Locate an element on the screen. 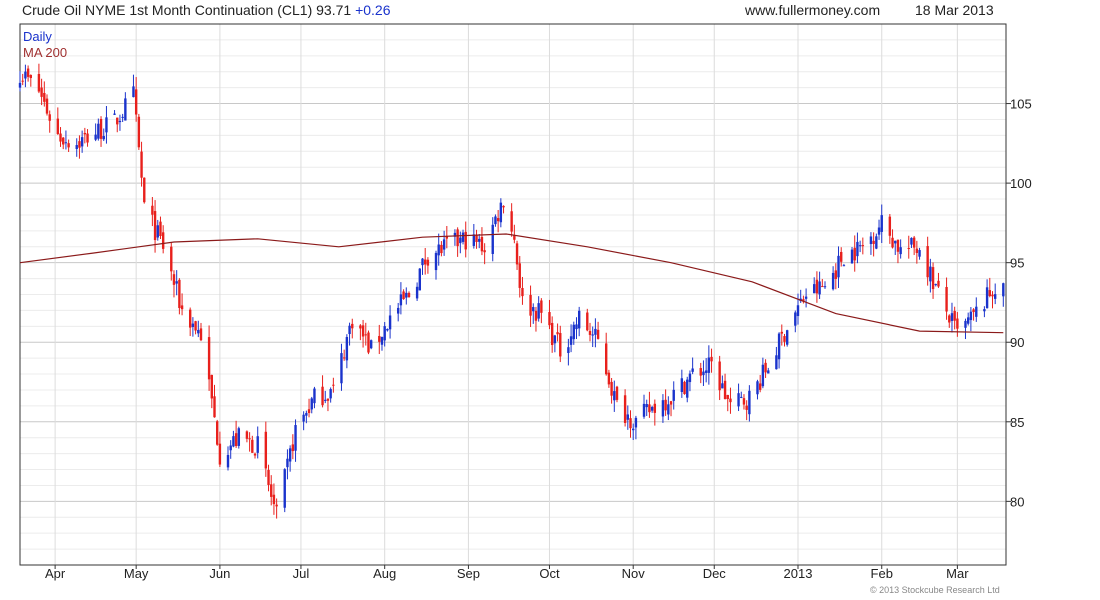  x-tick-label: Oct is located at coordinates (549, 573).